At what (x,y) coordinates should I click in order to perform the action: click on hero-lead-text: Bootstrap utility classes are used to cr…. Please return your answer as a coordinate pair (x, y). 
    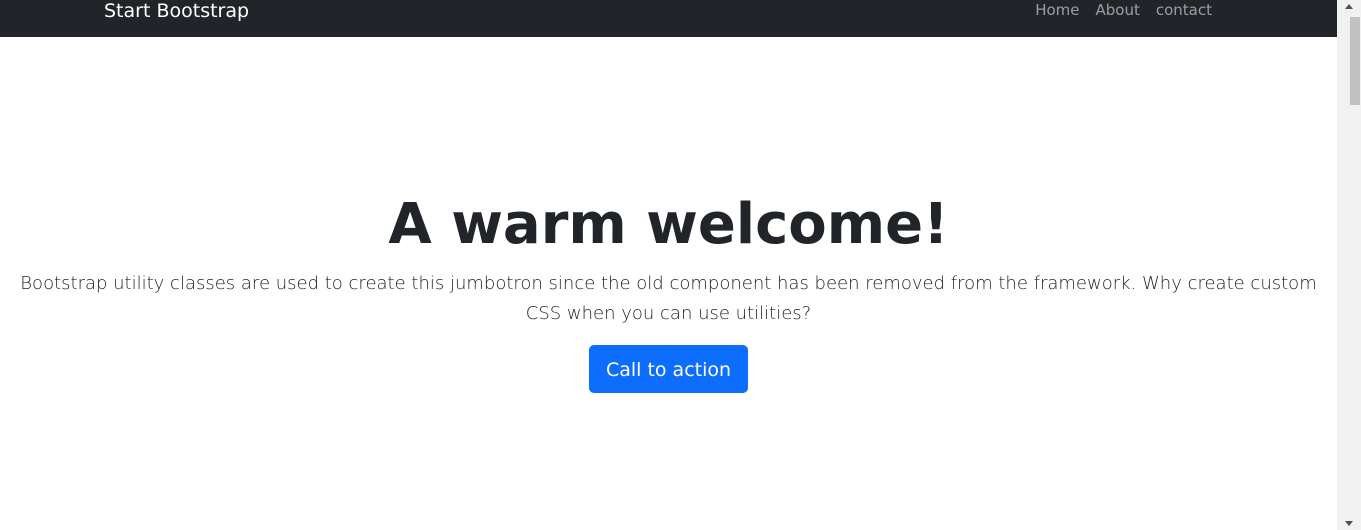
    Looking at the image, I should click on (668, 298).